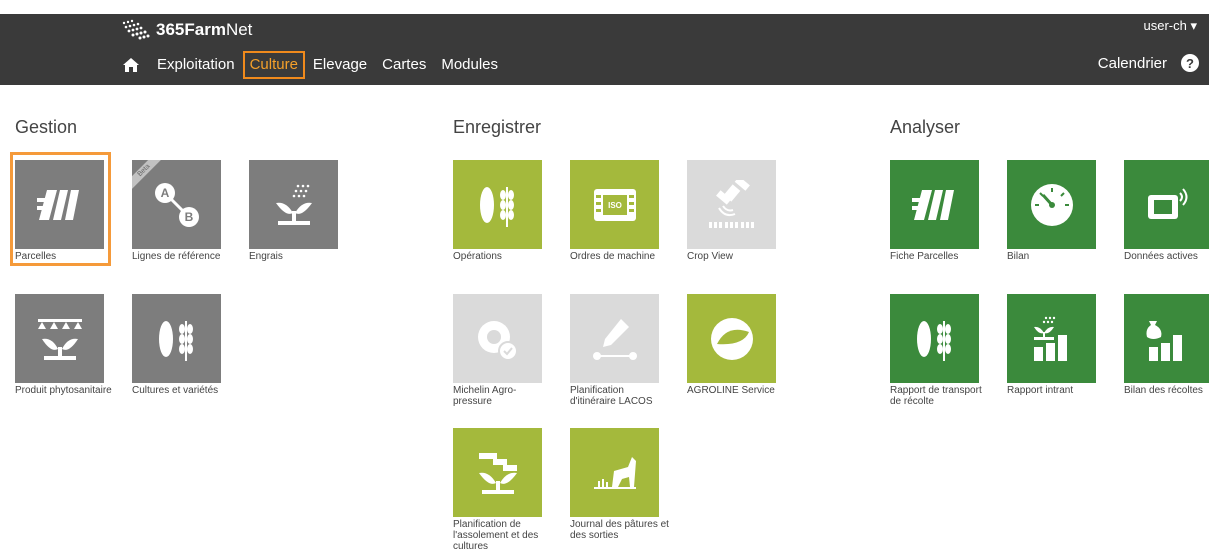 This screenshot has width=1209, height=553. I want to click on tile-label: Michelin Agro-pressure, so click(485, 396).